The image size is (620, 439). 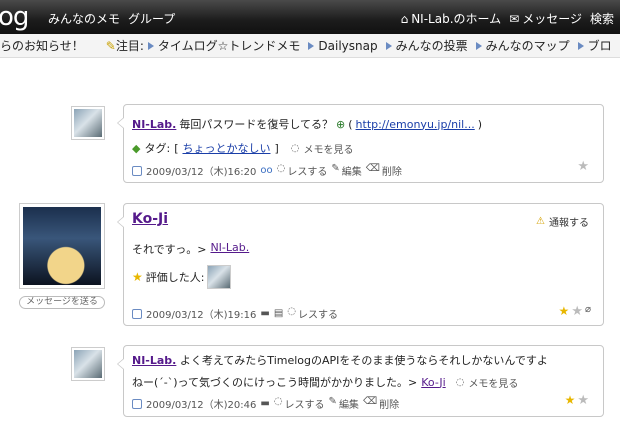 I want to click on ticker-link-dailysnap: Dailysnap, so click(x=343, y=45).